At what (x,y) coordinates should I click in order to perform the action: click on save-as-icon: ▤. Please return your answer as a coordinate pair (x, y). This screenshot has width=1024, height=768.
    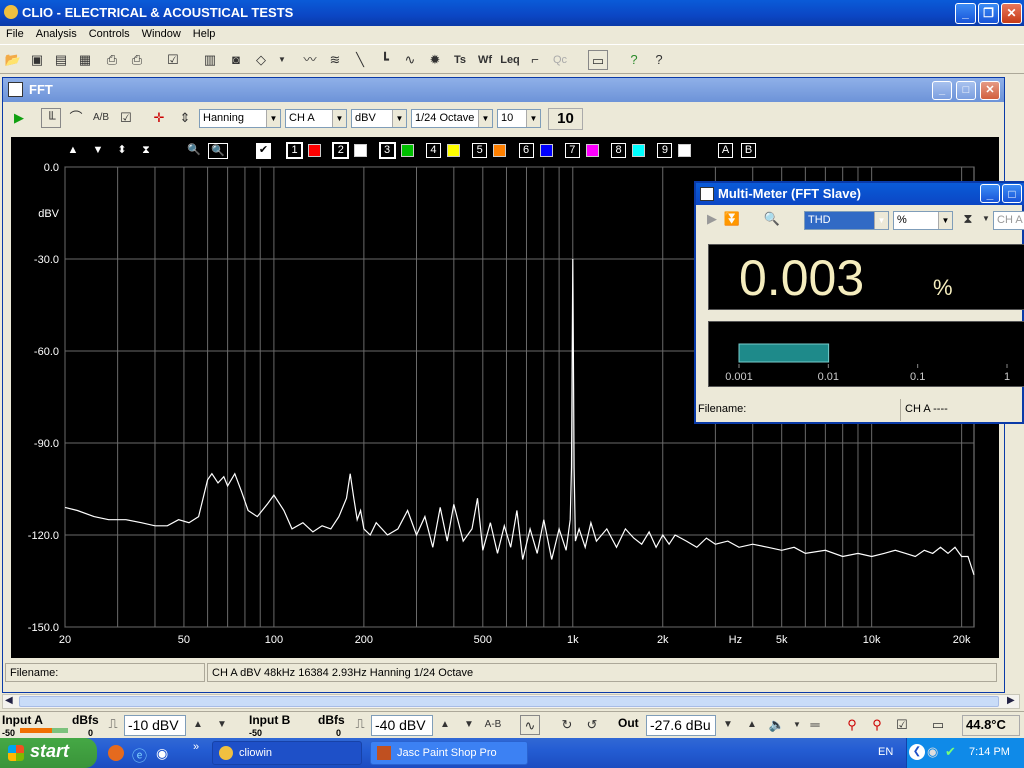
    Looking at the image, I should click on (61, 60).